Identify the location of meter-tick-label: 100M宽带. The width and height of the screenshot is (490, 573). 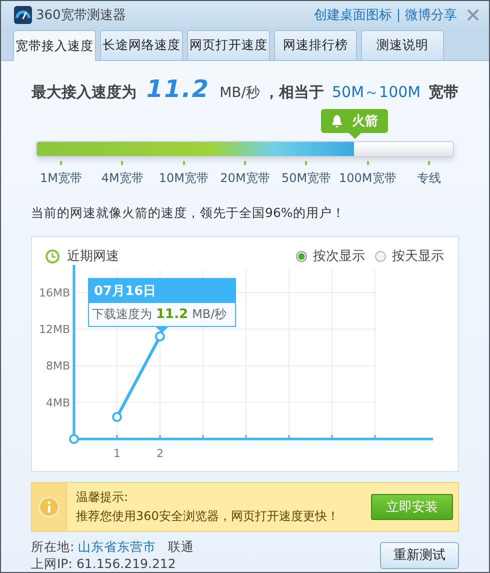
(367, 178).